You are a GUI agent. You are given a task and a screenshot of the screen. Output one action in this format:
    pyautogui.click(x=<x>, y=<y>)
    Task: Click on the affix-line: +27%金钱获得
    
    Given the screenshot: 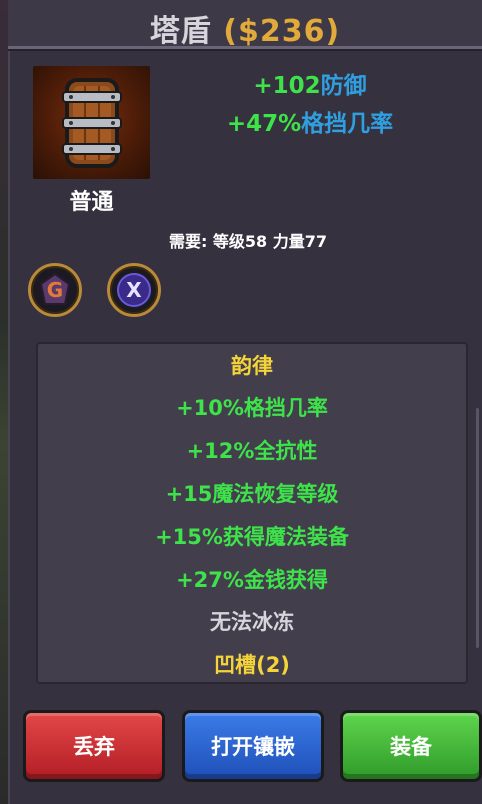 What is the action you would take?
    pyautogui.click(x=252, y=580)
    